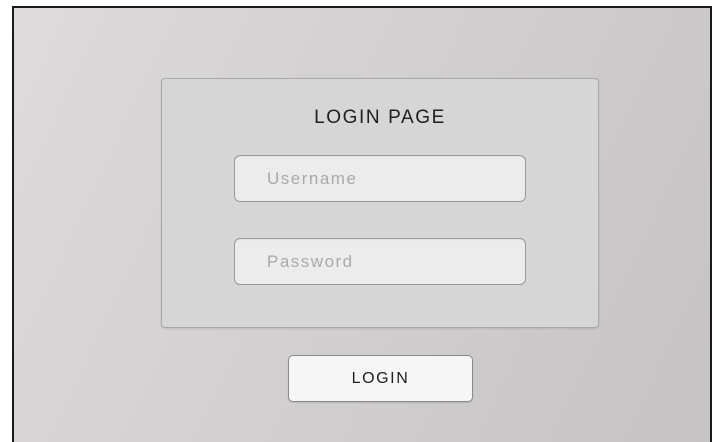 Image resolution: width=719 pixels, height=442 pixels. I want to click on username-input, so click(380, 178).